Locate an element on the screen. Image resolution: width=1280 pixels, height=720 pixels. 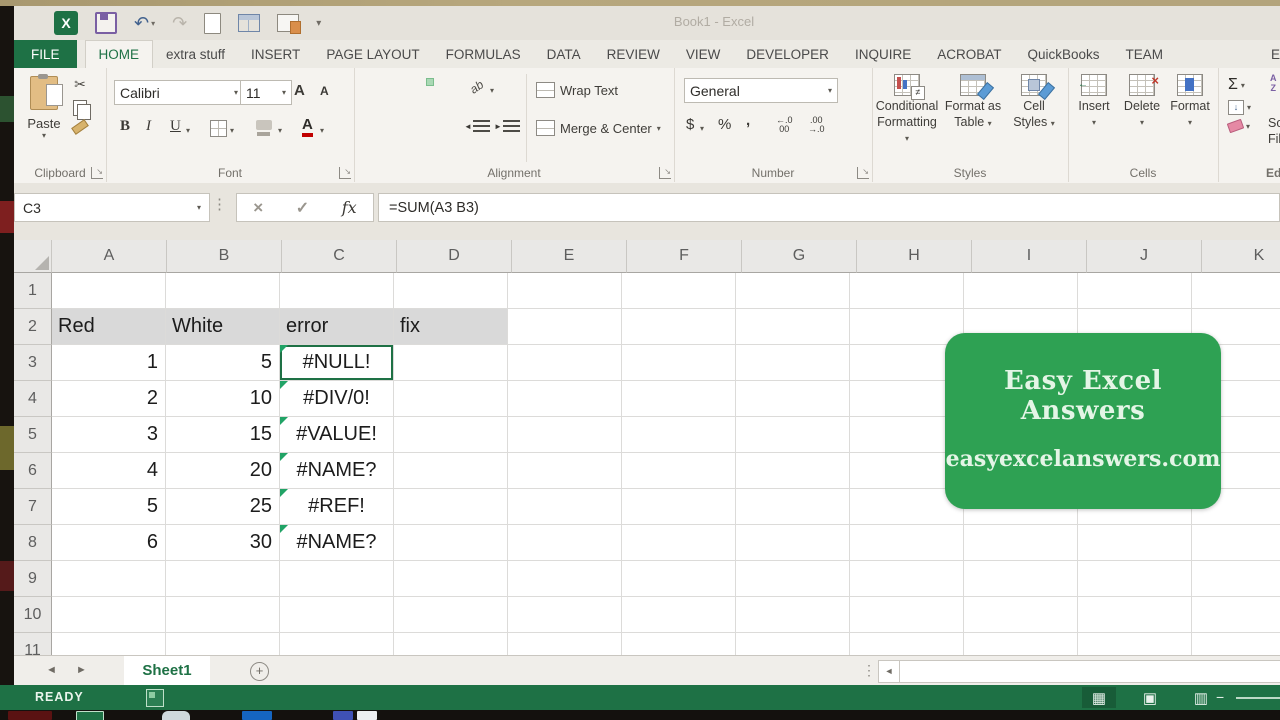
fill-button: ↓ ▾ is located at coordinates (1239, 107).